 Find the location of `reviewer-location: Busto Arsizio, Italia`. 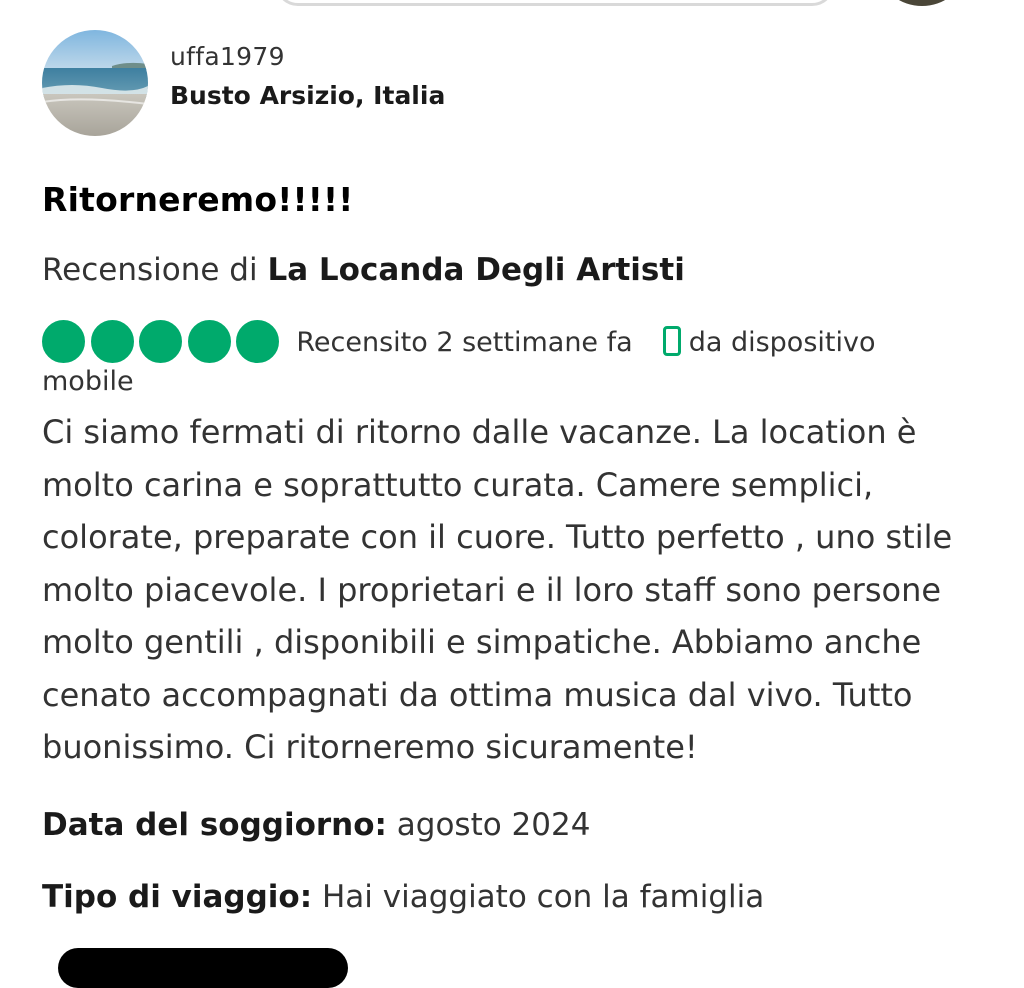

reviewer-location: Busto Arsizio, Italia is located at coordinates (308, 95).